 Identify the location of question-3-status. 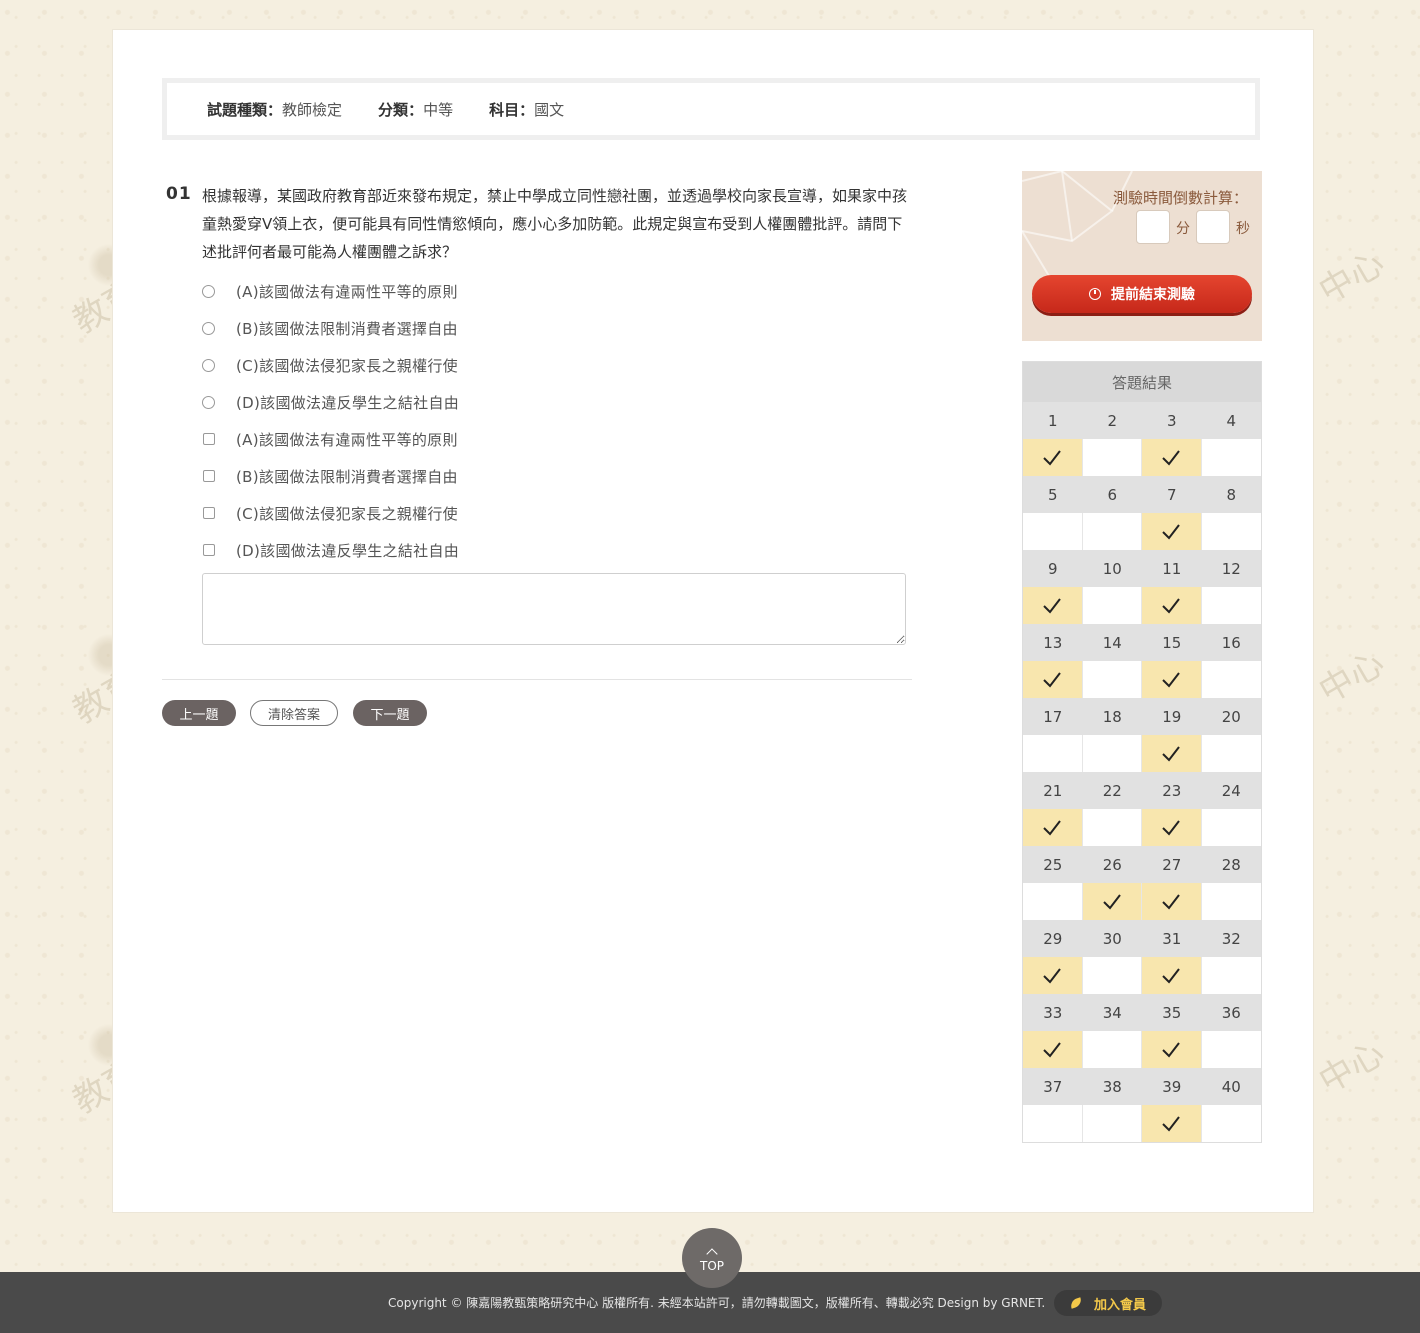
(1172, 457).